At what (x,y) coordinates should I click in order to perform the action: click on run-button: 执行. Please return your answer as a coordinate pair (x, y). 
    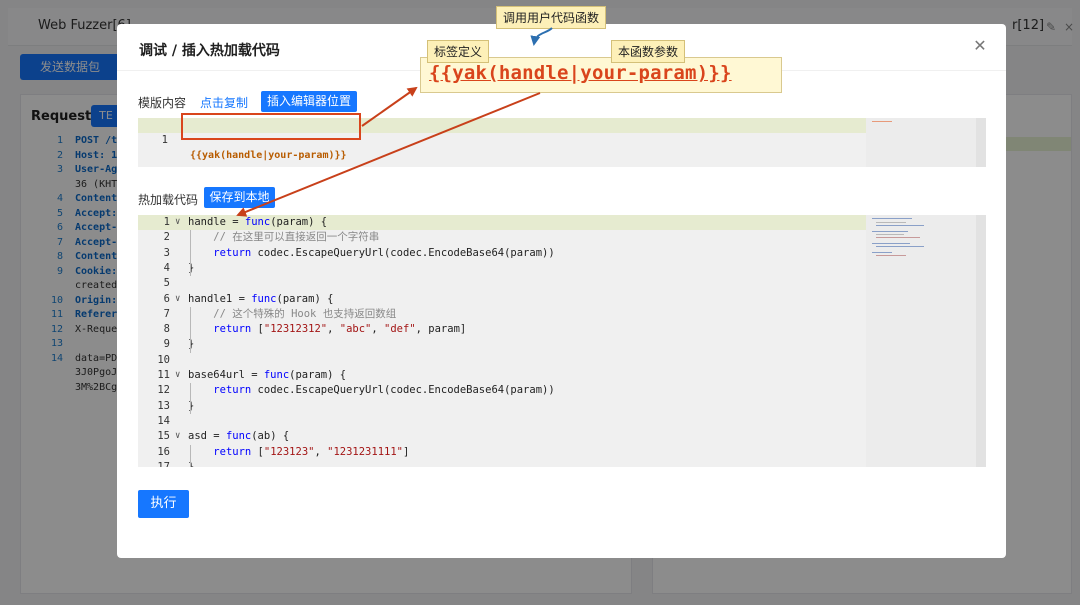
    Looking at the image, I should click on (163, 504).